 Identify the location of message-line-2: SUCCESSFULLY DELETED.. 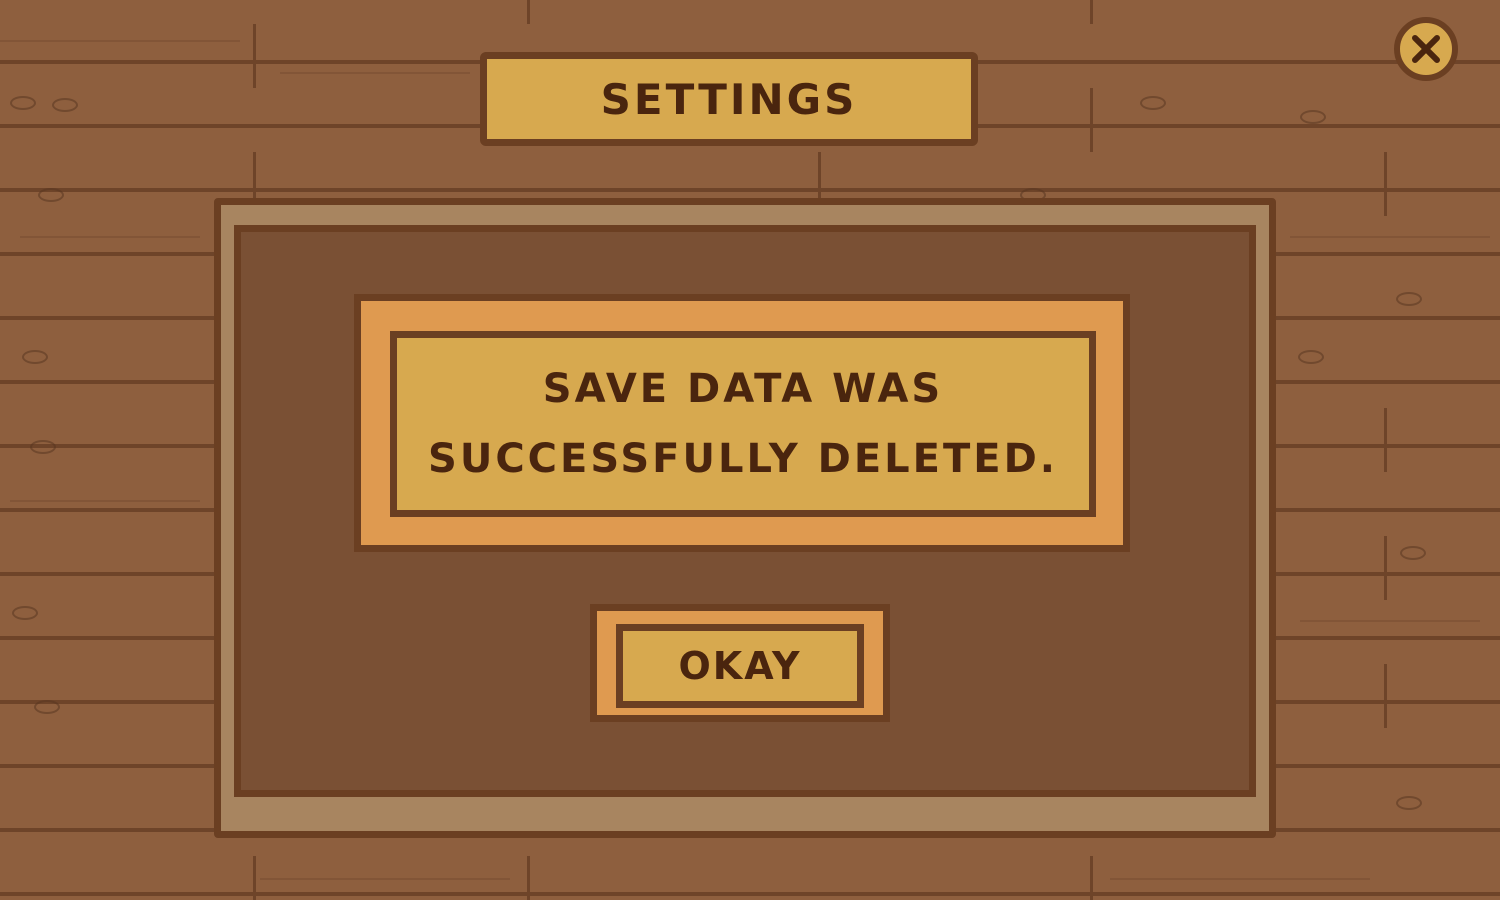
(743, 459).